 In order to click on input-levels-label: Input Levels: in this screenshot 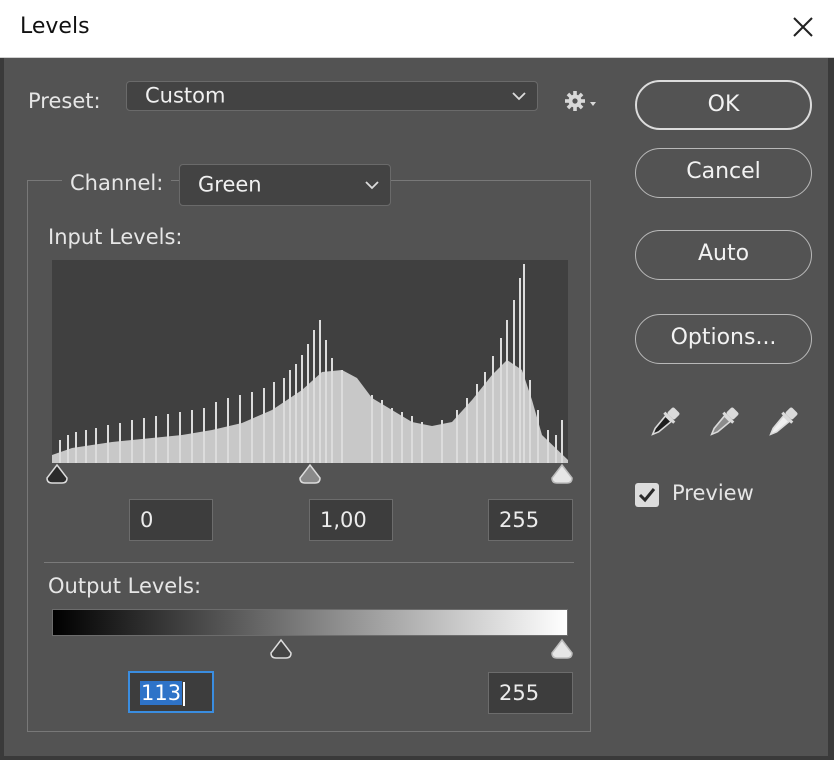, I will do `click(115, 237)`.